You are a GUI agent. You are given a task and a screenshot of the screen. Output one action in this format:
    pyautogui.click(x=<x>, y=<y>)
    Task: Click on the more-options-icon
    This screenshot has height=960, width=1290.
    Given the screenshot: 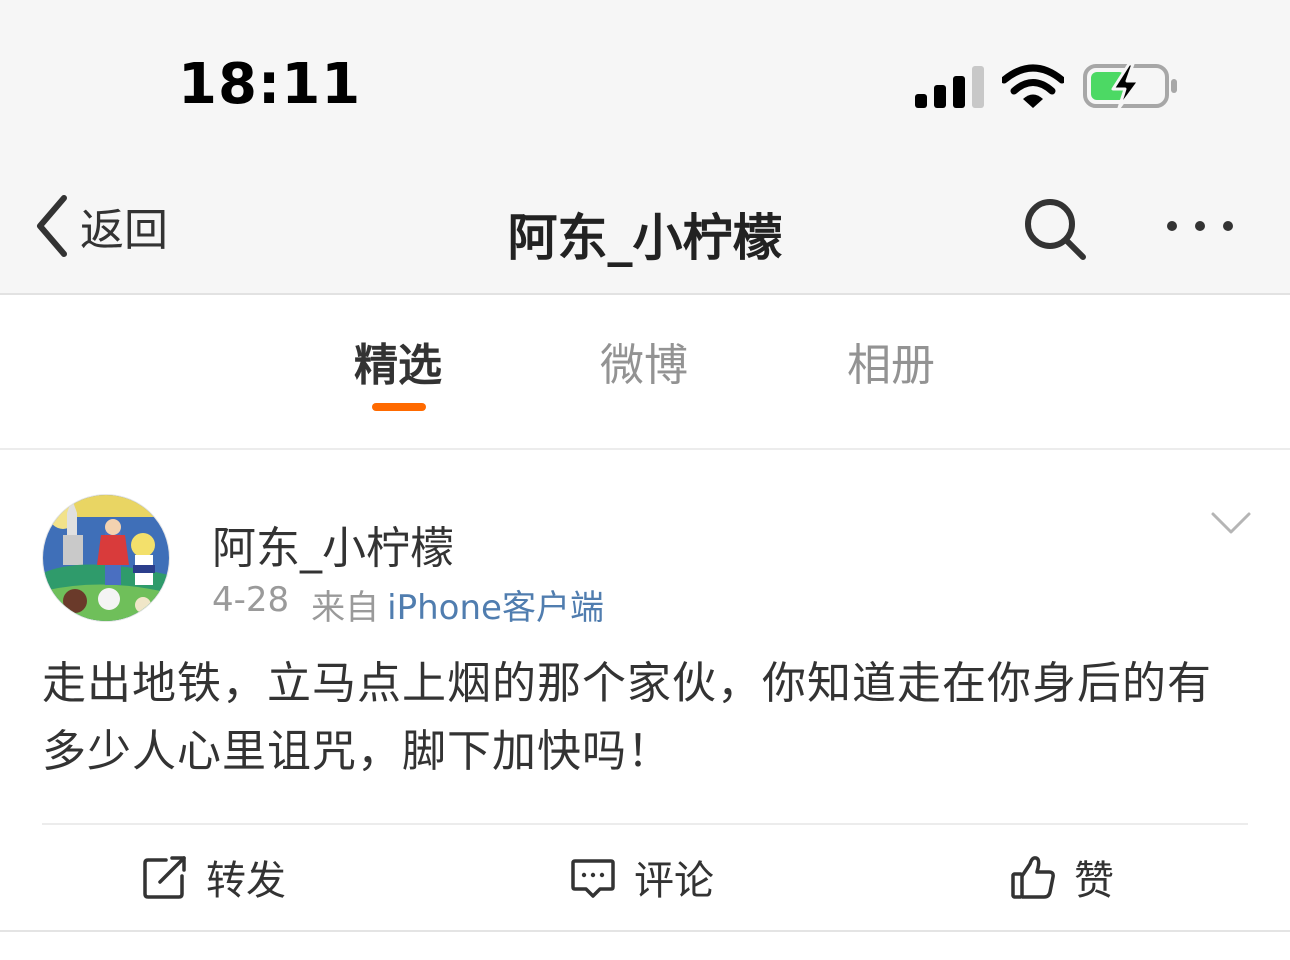 What is the action you would take?
    pyautogui.click(x=1200, y=226)
    